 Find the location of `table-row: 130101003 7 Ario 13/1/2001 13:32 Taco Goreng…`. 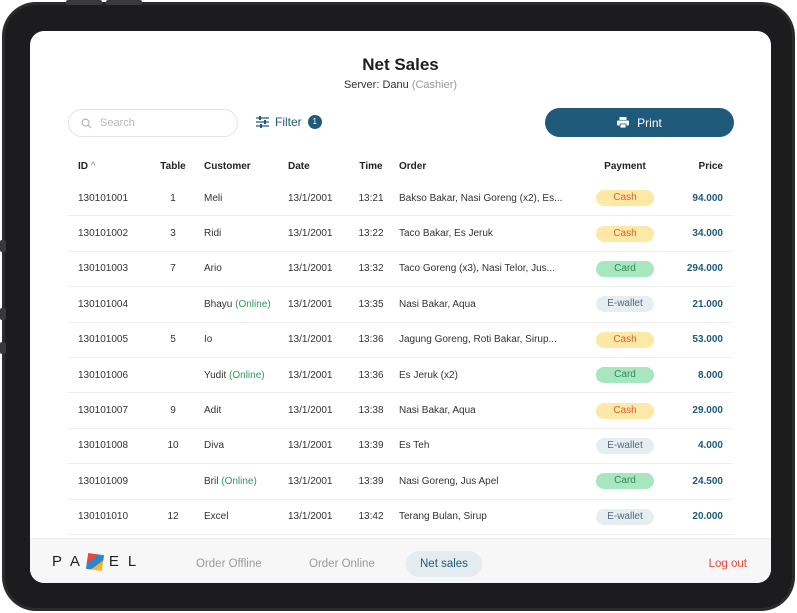

table-row: 130101003 7 Ario 13/1/2001 13:32 Taco Goreng… is located at coordinates (400, 270).